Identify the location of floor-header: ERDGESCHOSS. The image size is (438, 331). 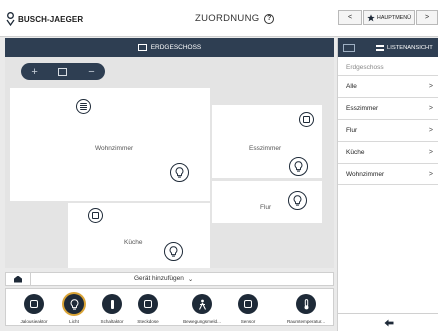
(169, 47).